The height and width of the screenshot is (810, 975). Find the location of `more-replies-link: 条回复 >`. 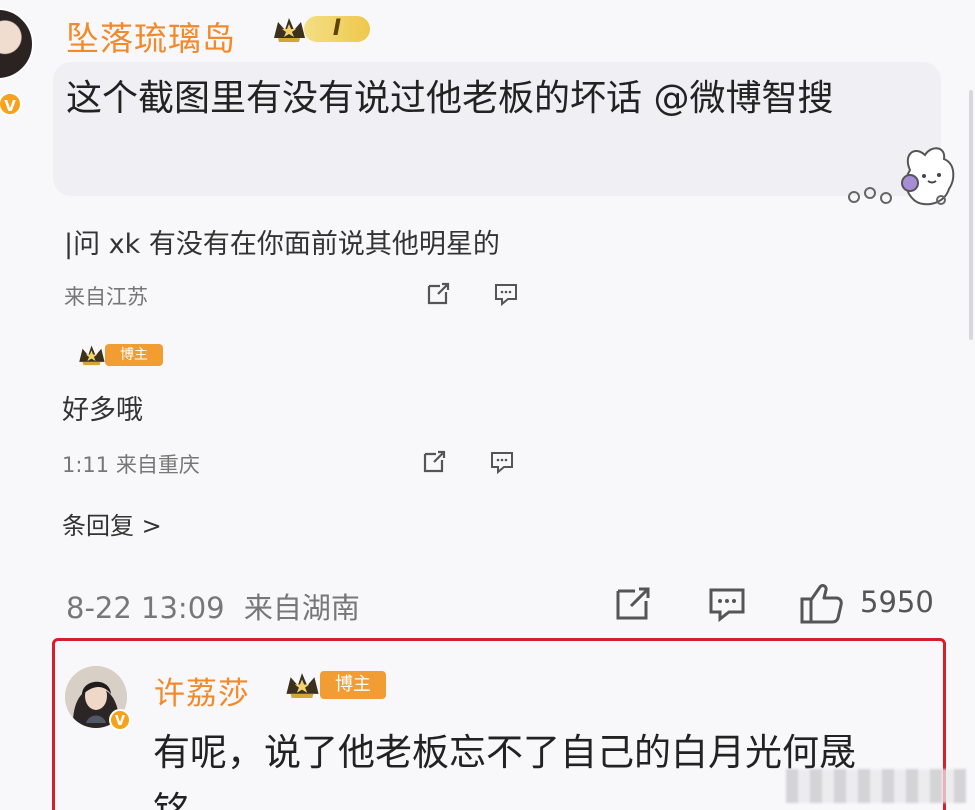

more-replies-link: 条回复 > is located at coordinates (112, 523).